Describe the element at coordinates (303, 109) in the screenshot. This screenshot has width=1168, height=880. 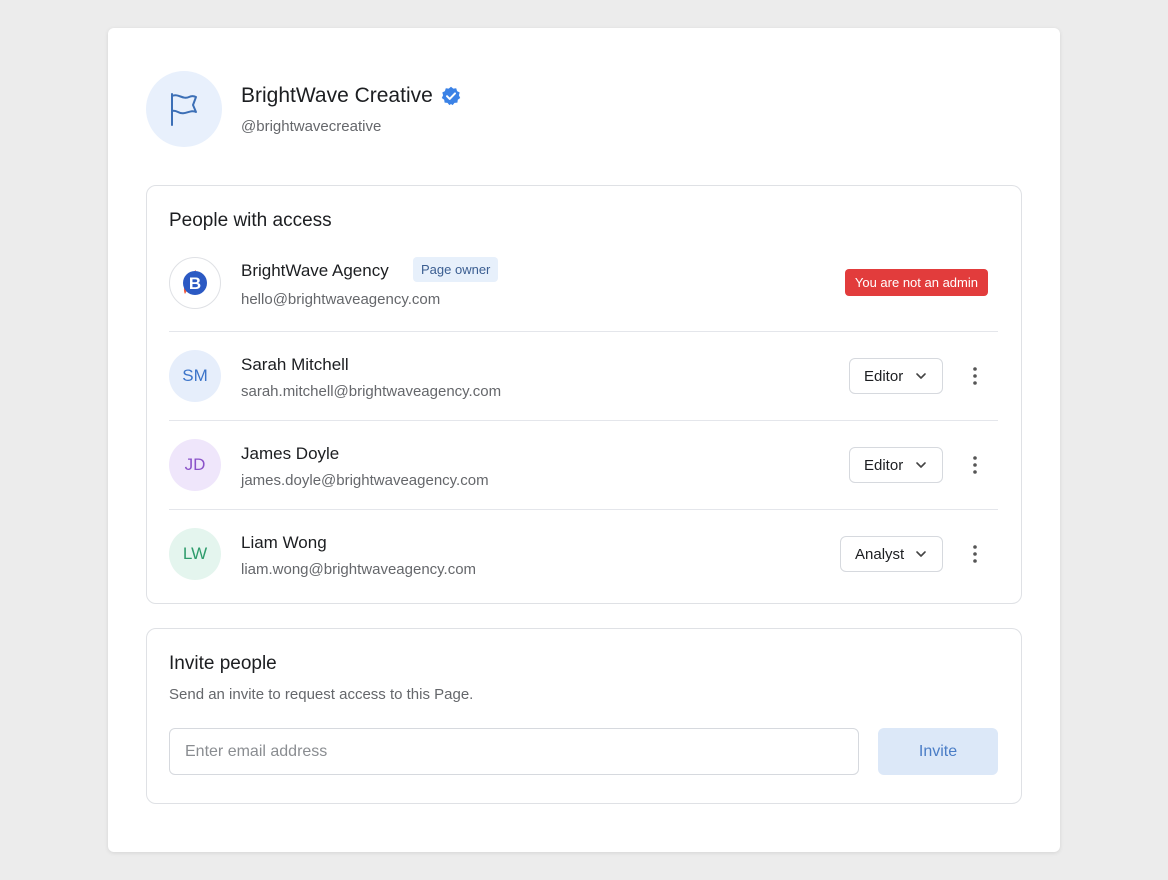
I see `page-profile-header: BrightWave Creative @brightwavecreative` at that location.